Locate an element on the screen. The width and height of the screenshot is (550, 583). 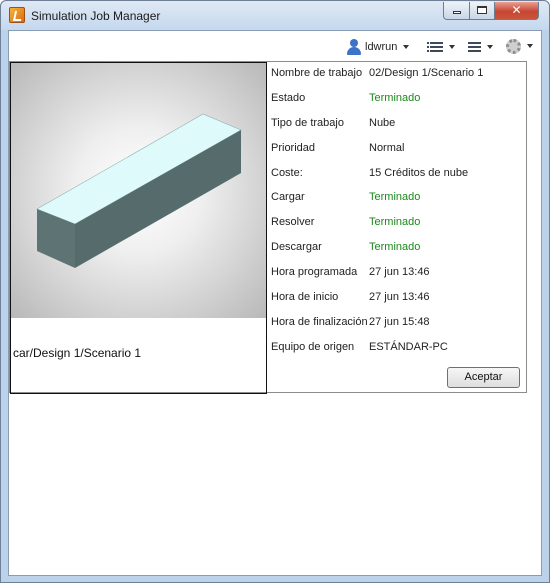
columns-button is located at coordinates (480, 47).